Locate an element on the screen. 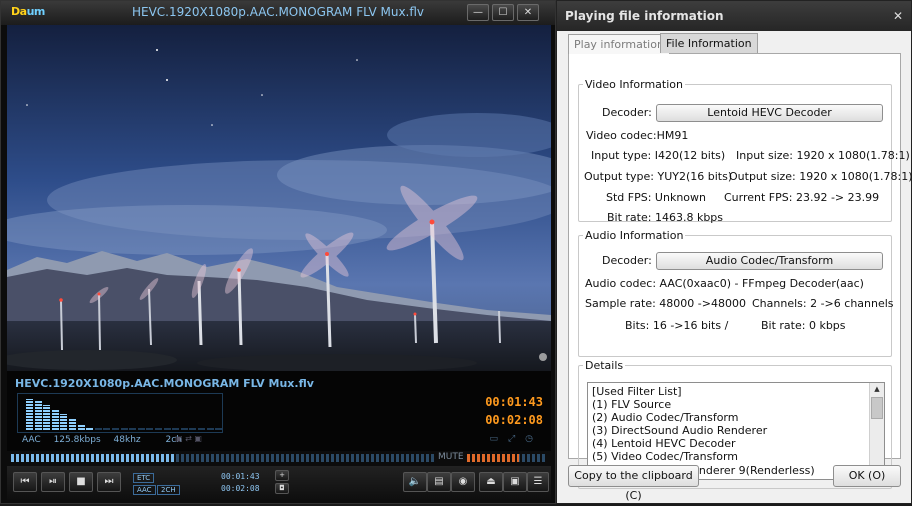 The image size is (912, 506). capture-button: ▣ is located at coordinates (515, 482).